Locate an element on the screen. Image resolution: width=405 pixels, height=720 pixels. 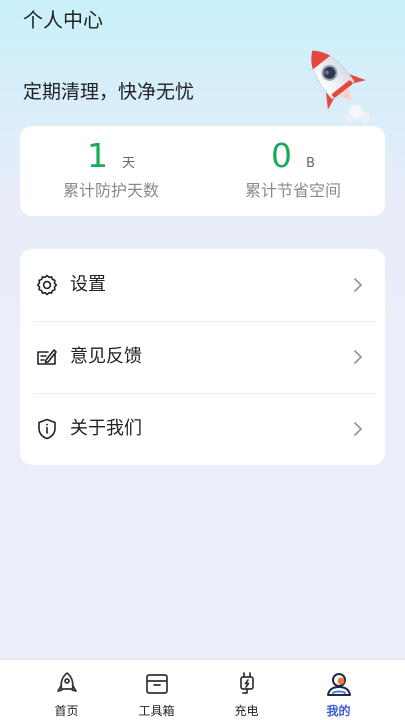
rocket-icon is located at coordinates (66, 682).